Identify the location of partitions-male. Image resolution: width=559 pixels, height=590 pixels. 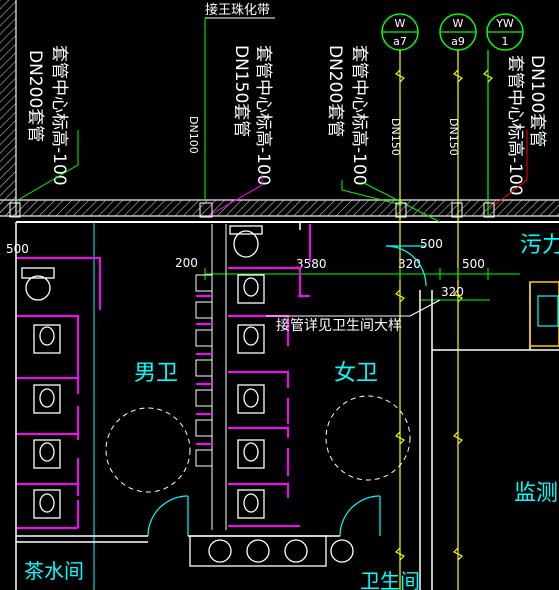
(58, 393).